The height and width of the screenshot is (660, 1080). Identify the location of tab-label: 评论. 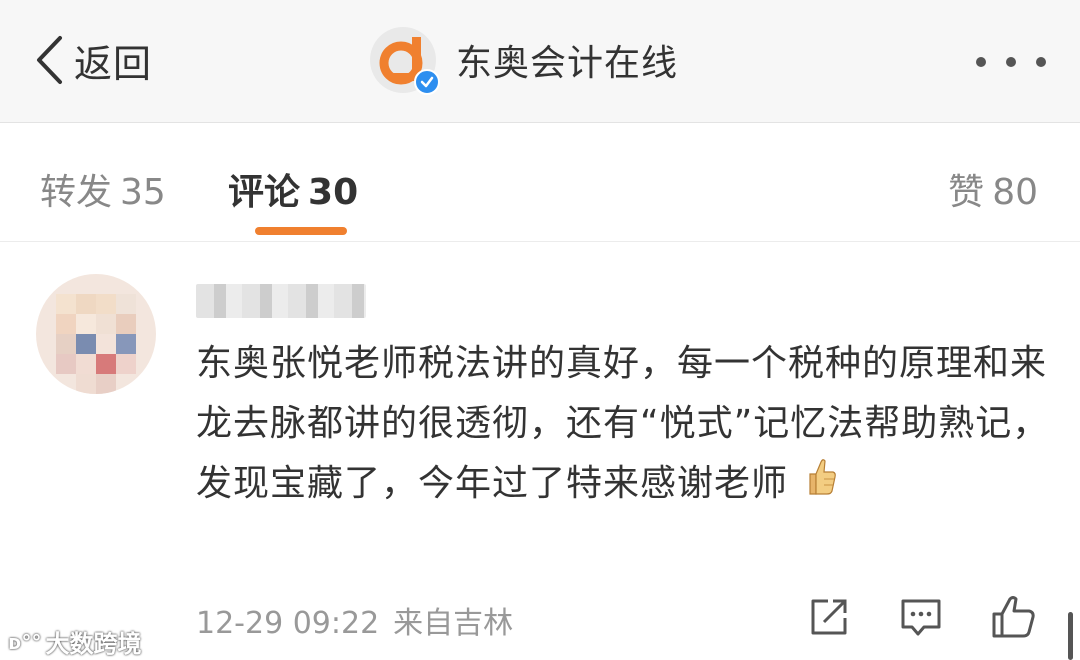
(264, 192).